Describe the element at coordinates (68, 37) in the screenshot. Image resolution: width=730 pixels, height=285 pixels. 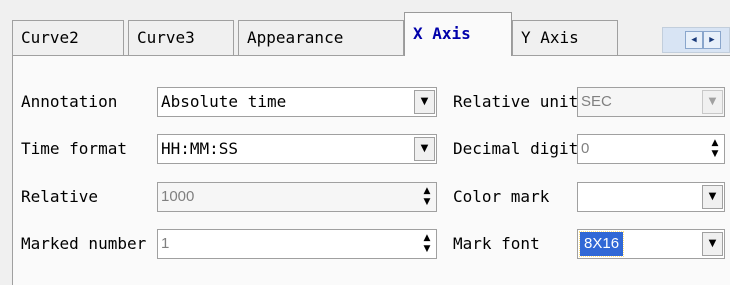
I see `tab-curve2: Curve2` at that location.